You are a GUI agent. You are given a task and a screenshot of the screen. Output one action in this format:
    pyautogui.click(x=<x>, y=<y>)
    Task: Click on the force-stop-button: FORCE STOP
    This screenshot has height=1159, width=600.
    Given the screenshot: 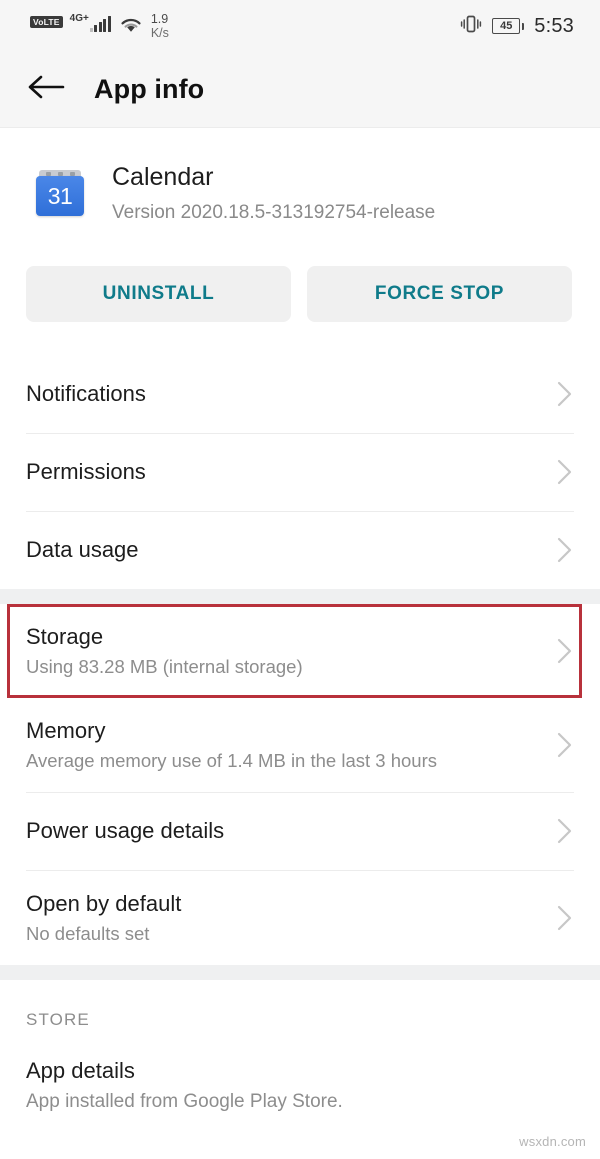 What is the action you would take?
    pyautogui.click(x=439, y=293)
    